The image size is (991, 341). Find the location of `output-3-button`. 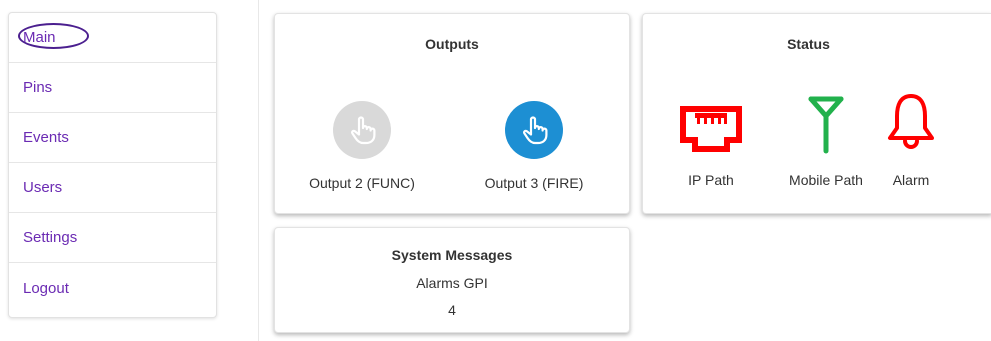

output-3-button is located at coordinates (534, 130).